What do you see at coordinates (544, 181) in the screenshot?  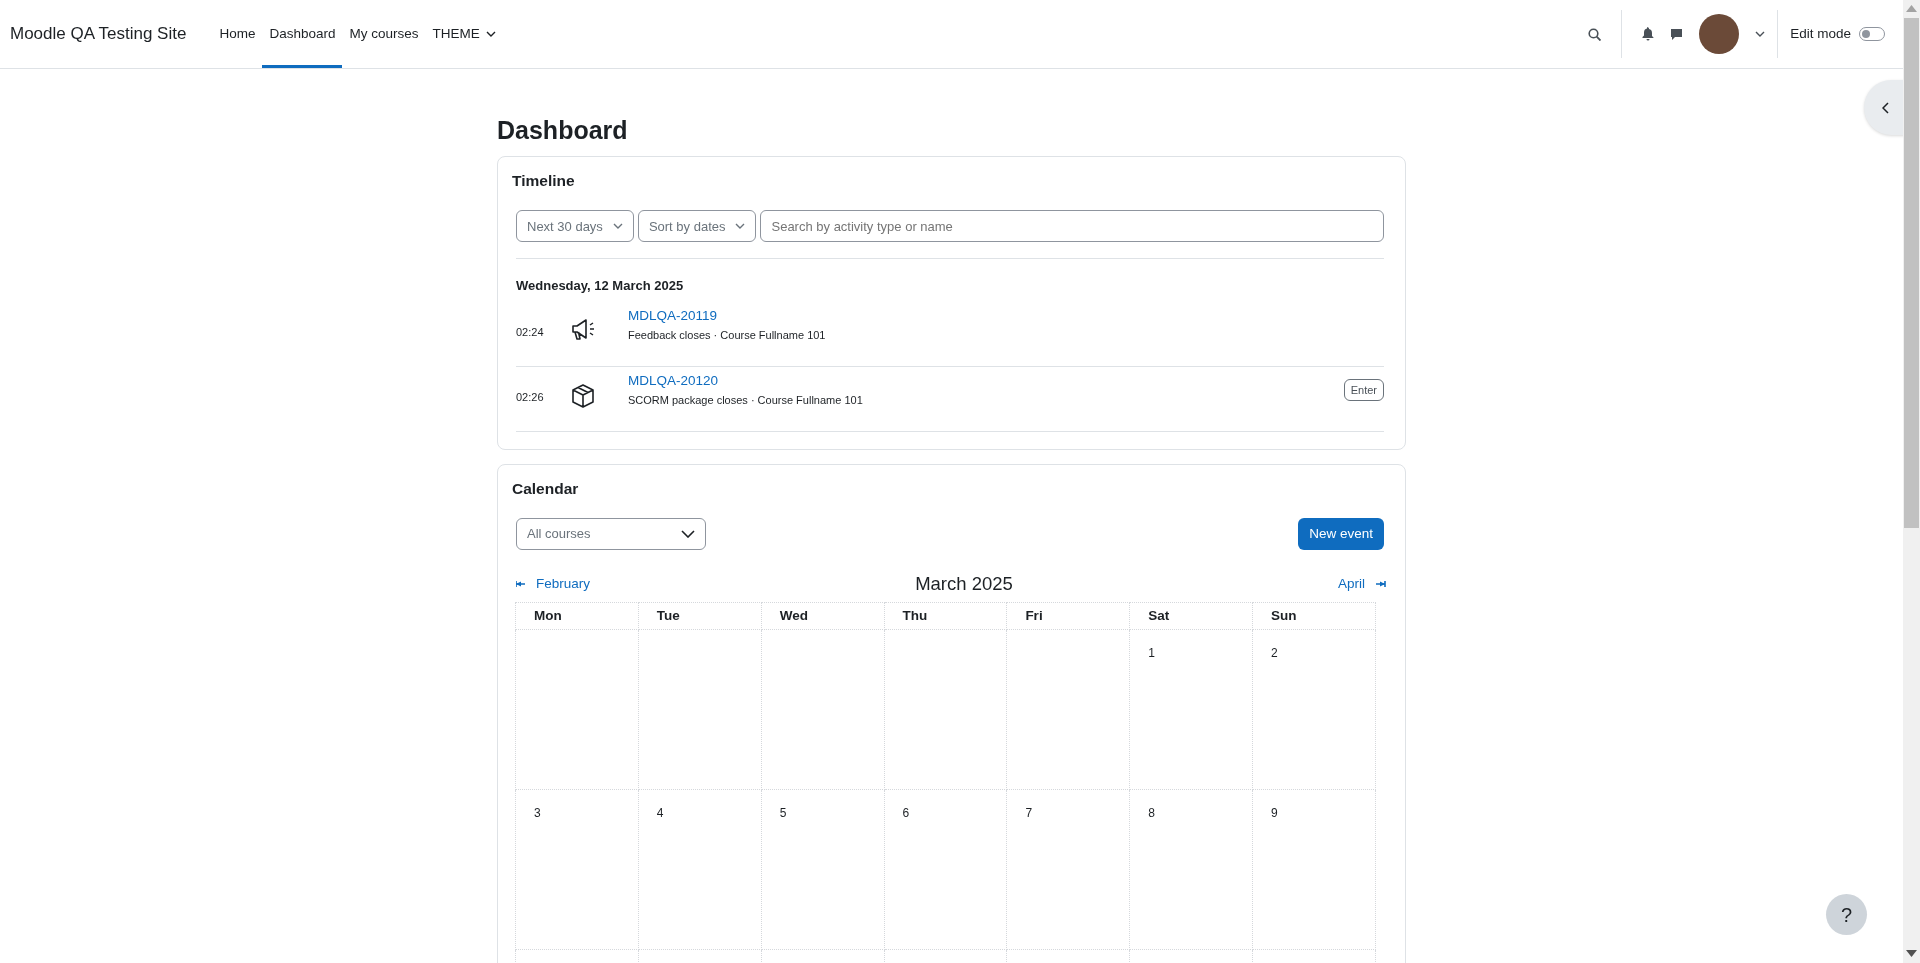 I see `card-title: Timeline` at bounding box center [544, 181].